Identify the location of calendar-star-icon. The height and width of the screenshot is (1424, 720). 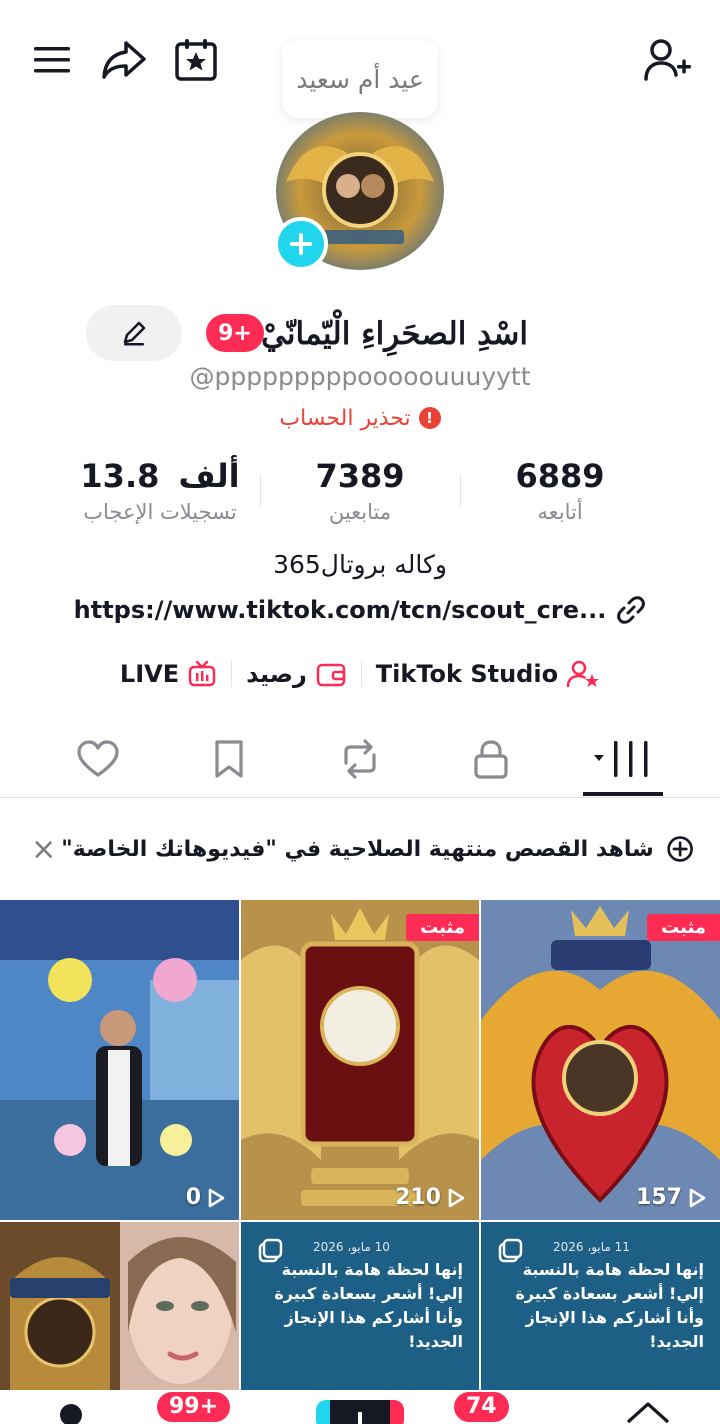
(196, 60).